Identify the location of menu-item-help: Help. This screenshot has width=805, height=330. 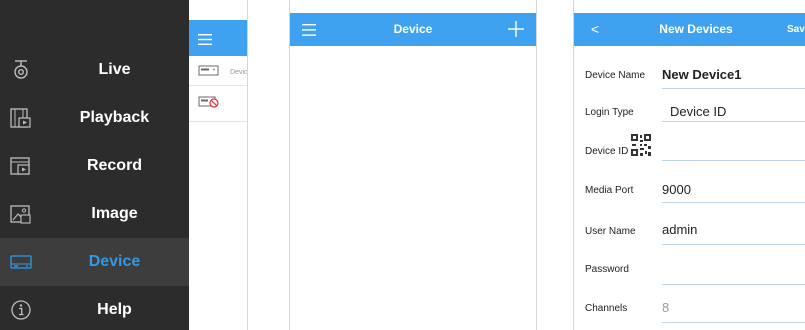
(94, 308).